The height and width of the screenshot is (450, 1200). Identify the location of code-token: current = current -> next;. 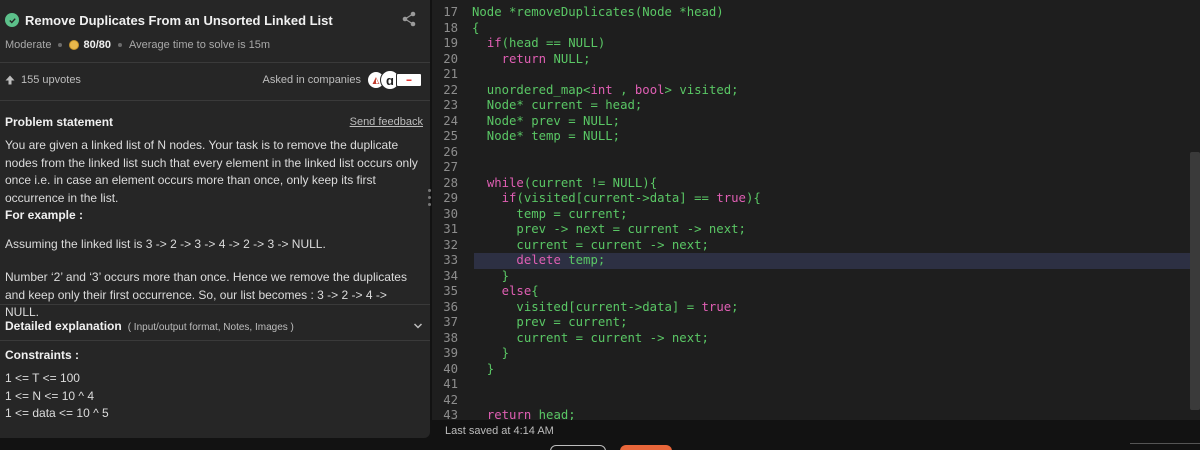
(590, 244).